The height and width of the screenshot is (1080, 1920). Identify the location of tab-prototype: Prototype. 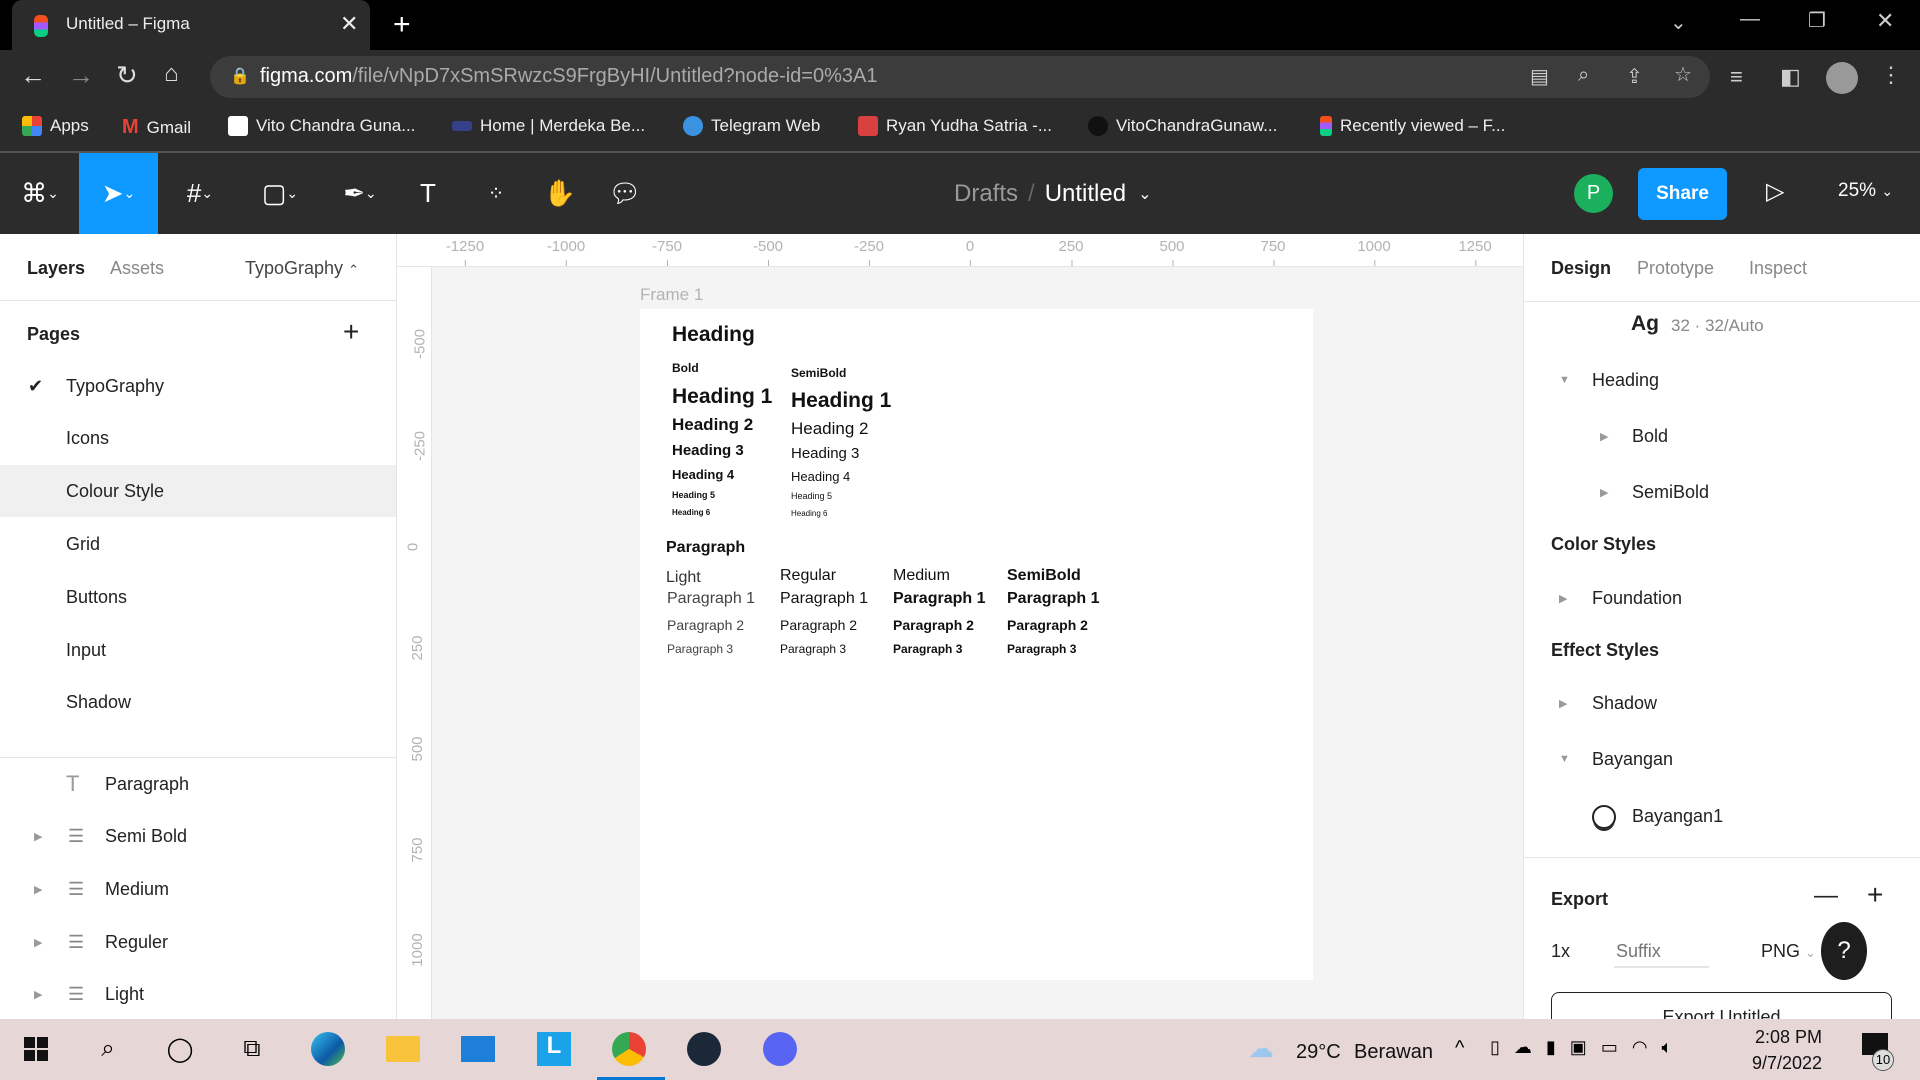
(1675, 268).